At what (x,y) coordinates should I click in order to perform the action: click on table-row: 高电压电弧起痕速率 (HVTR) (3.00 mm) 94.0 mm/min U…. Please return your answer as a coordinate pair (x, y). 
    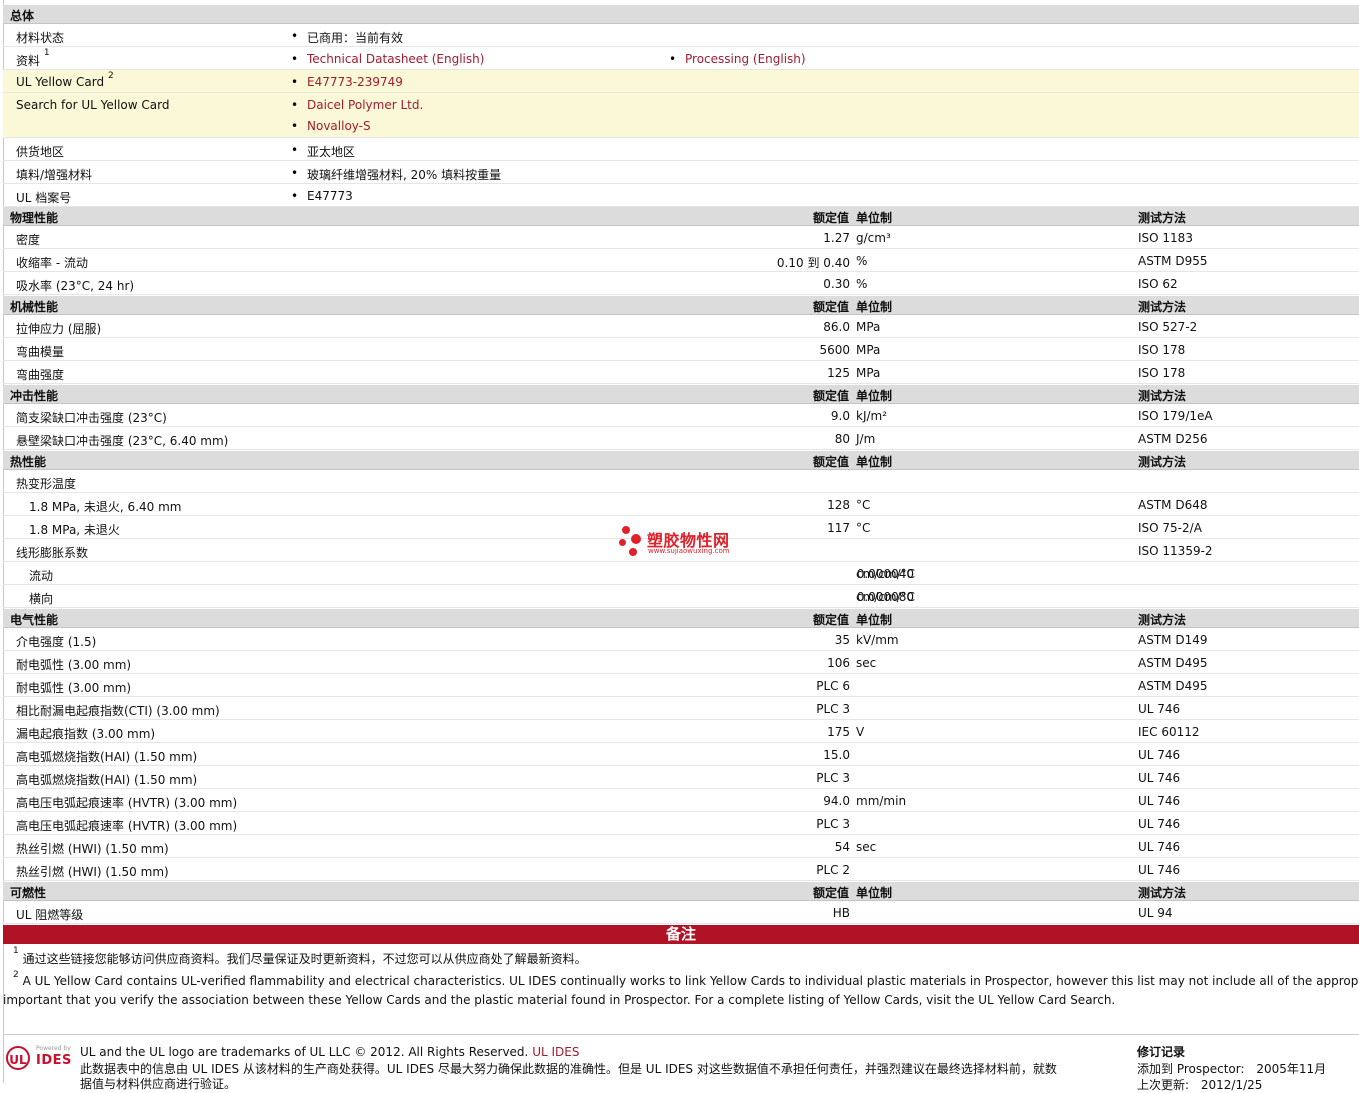
    Looking at the image, I should click on (681, 800).